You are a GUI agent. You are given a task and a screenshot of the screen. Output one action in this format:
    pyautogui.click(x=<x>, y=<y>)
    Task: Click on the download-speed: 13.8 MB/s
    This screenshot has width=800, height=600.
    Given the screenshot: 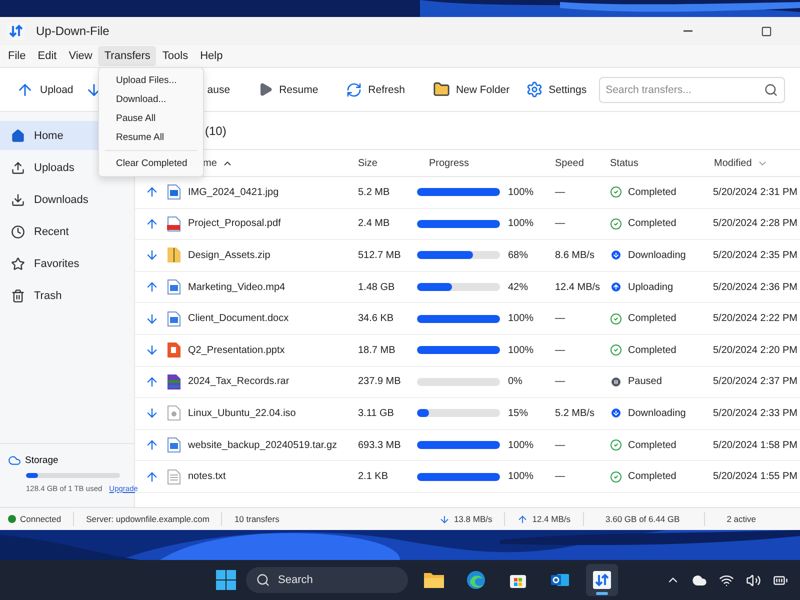 What is the action you would take?
    pyautogui.click(x=473, y=519)
    